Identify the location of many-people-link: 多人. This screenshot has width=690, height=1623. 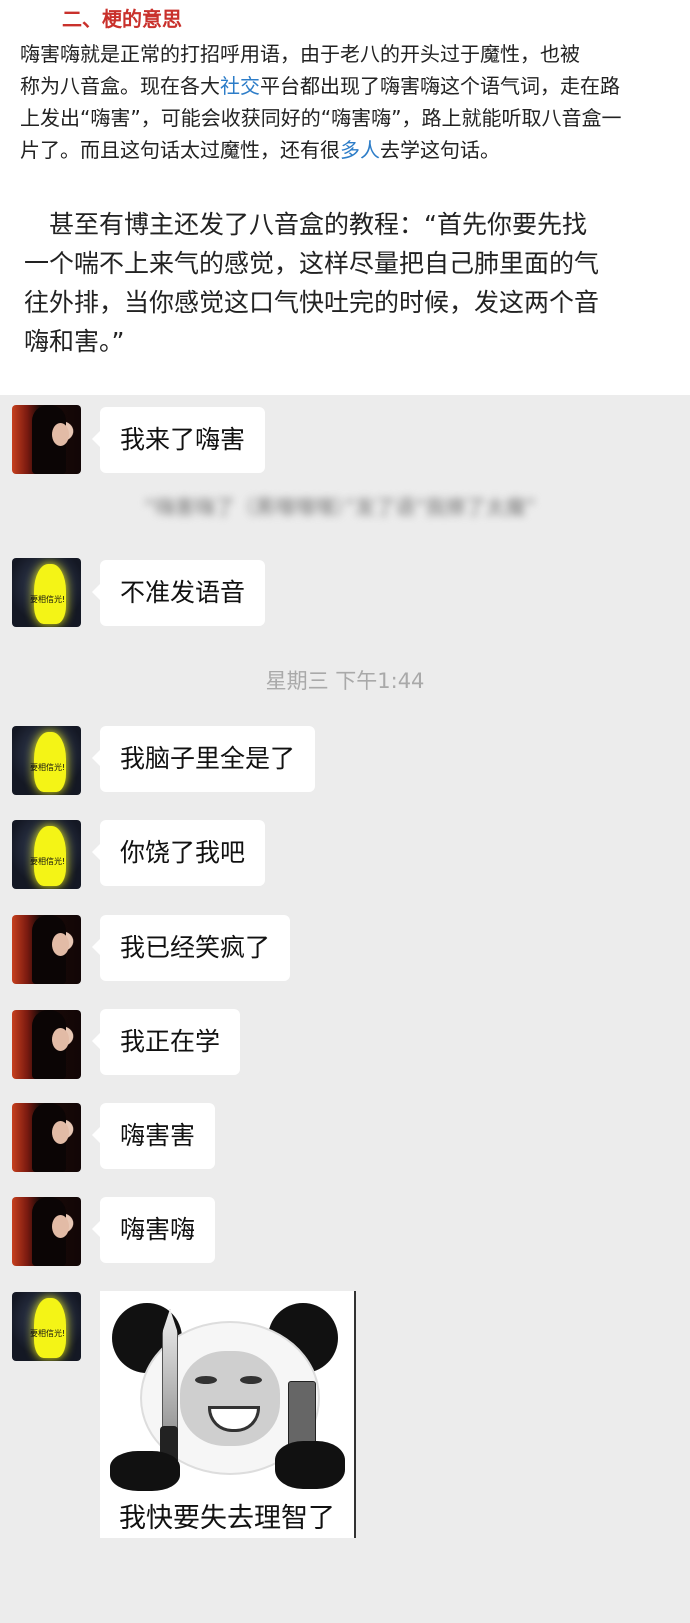
(360, 150).